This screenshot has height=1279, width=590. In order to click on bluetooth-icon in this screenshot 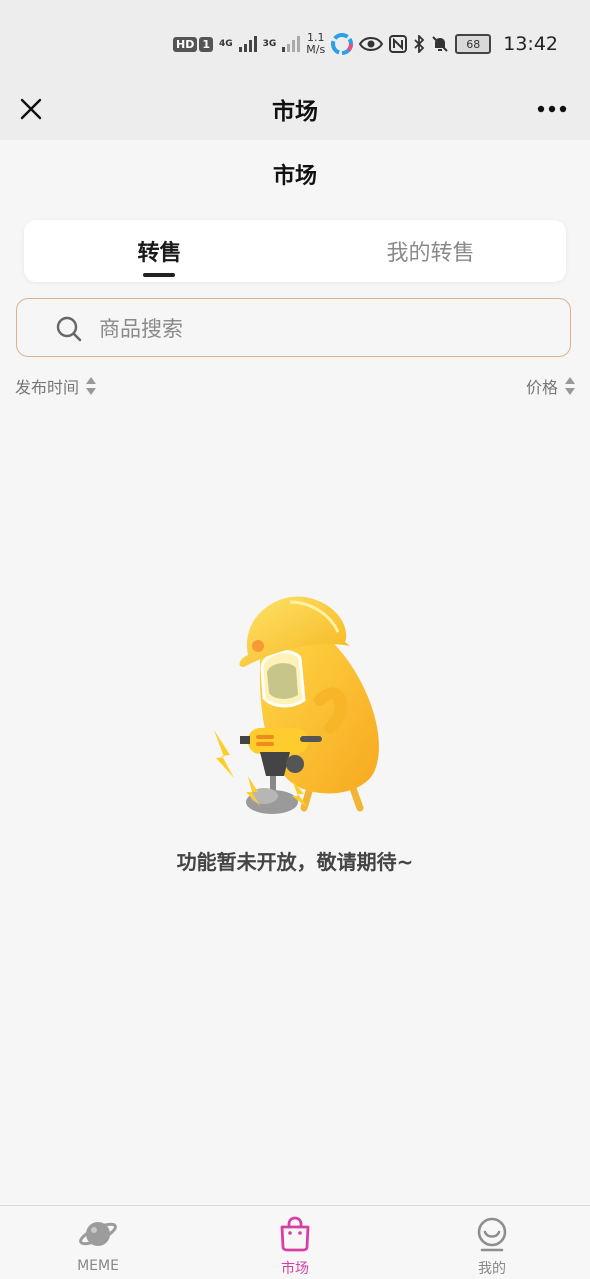, I will do `click(419, 44)`.